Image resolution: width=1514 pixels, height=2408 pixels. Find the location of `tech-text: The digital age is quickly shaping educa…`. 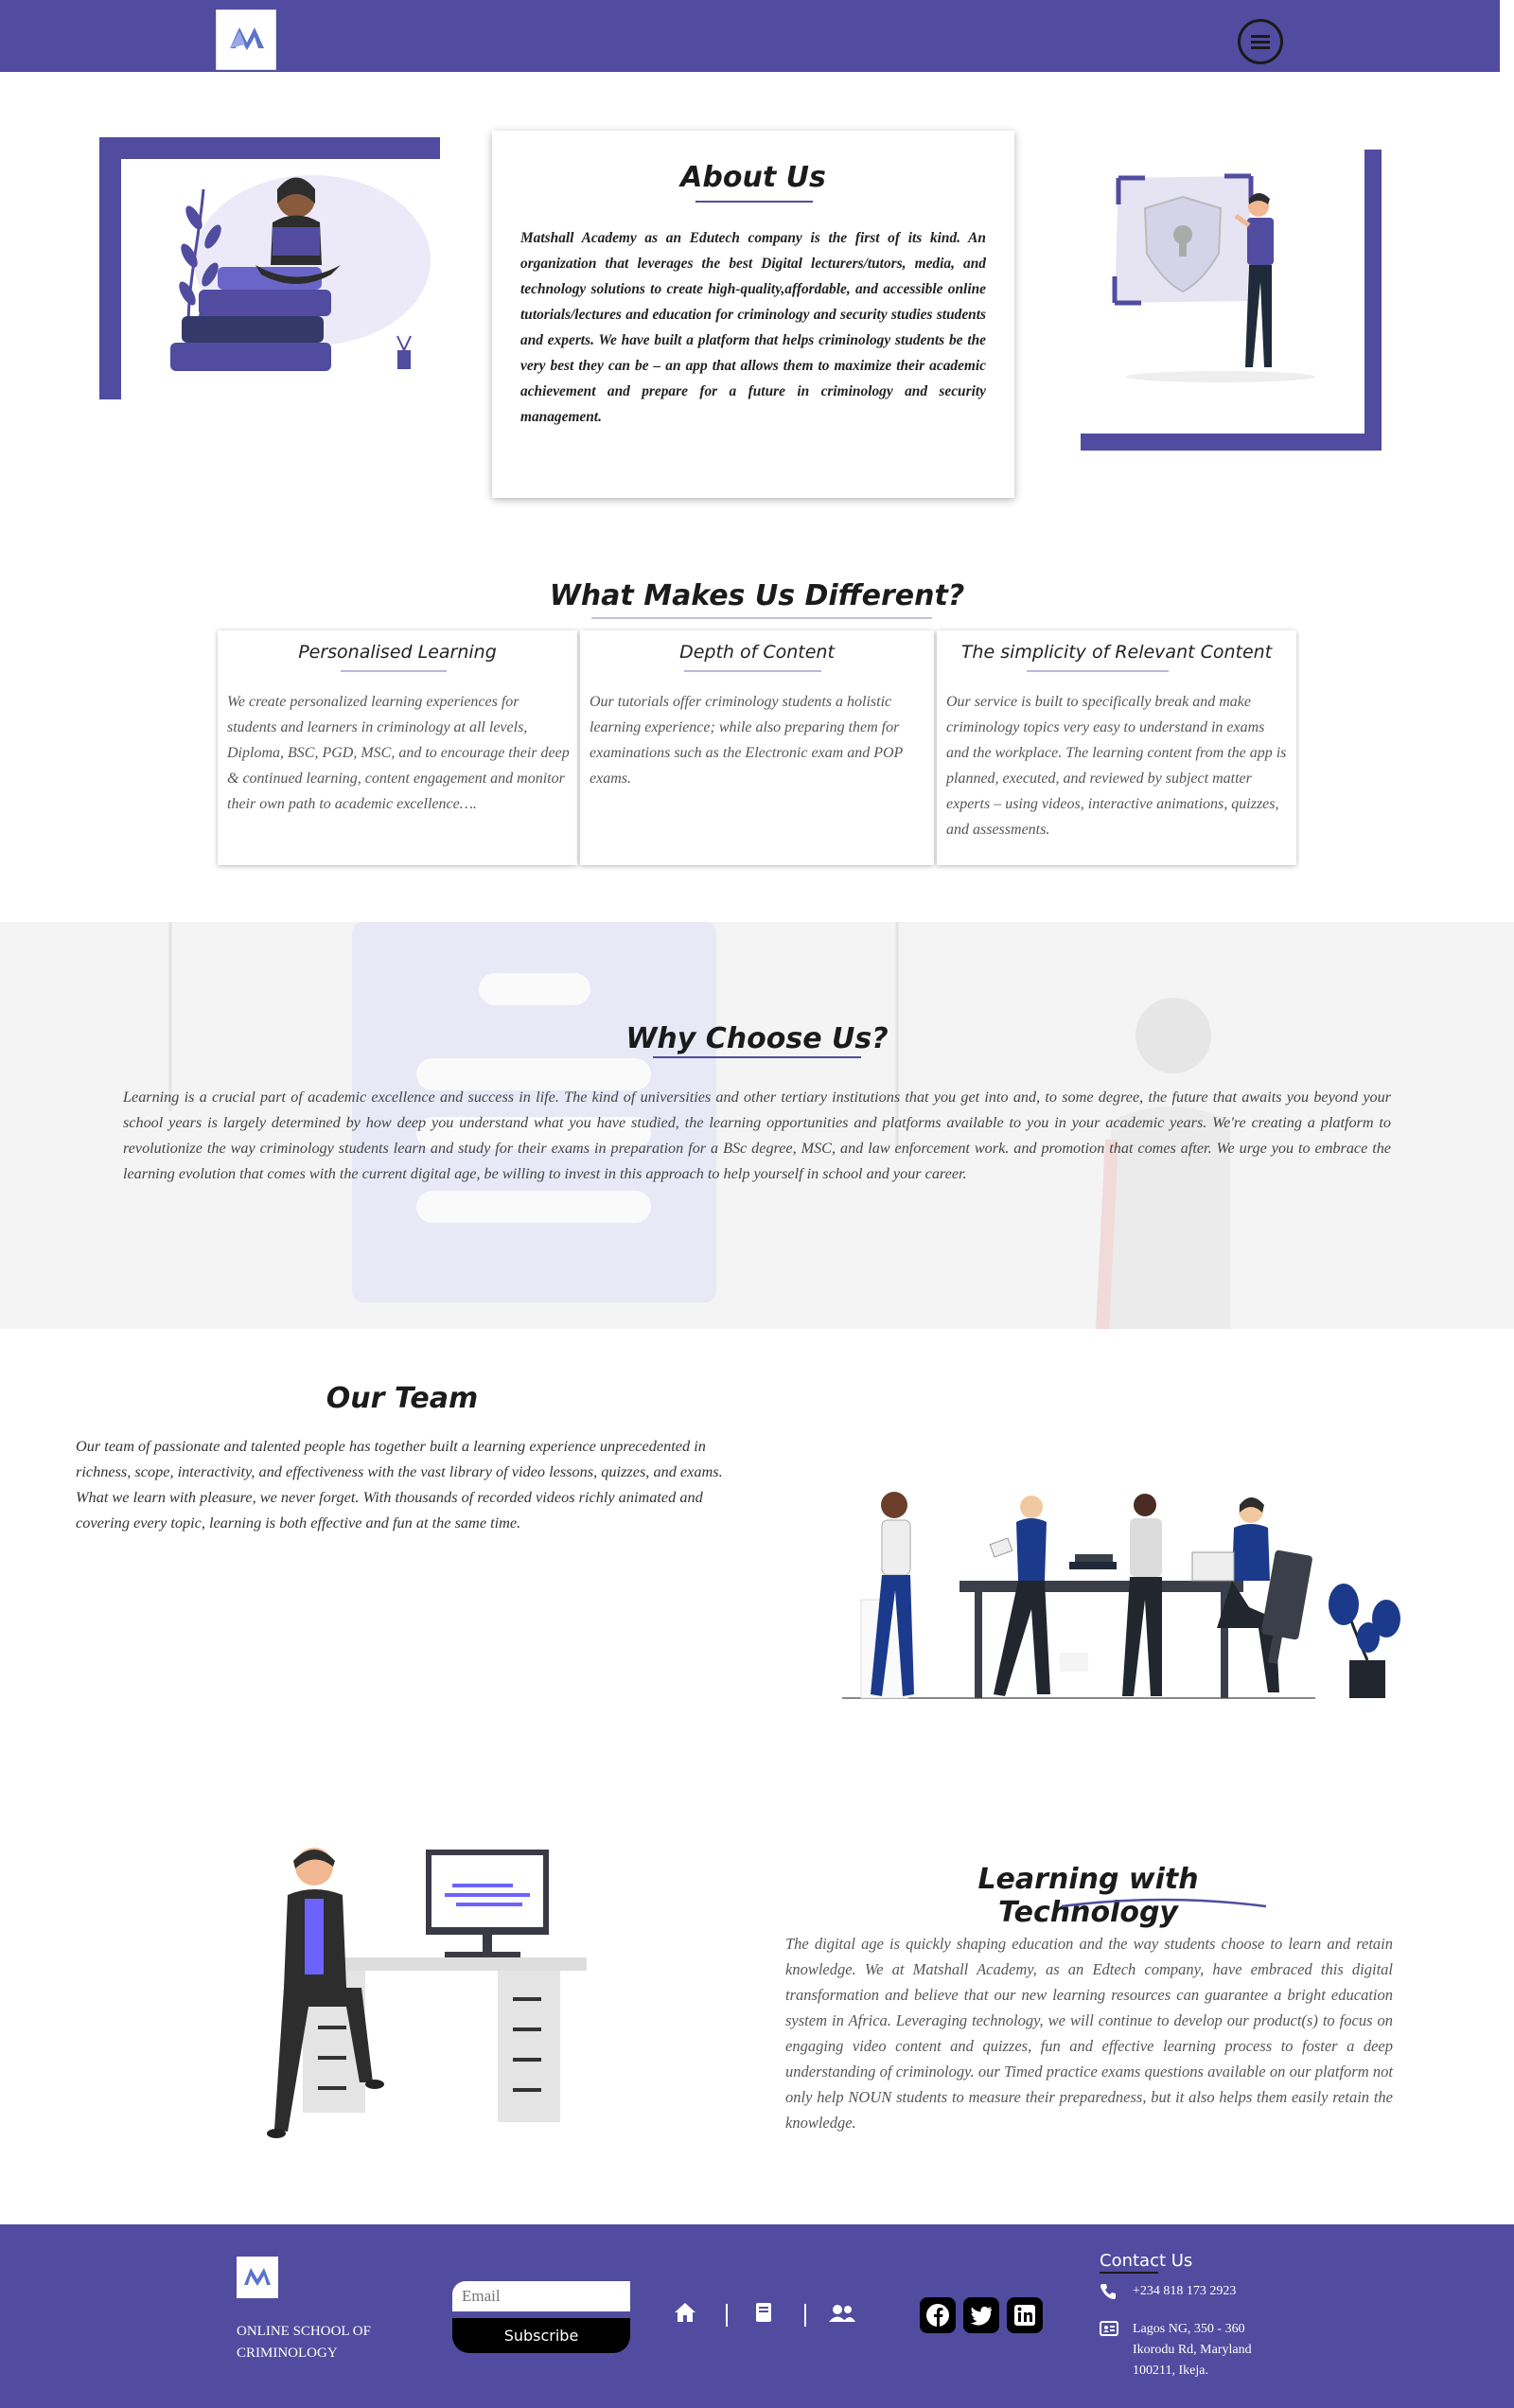

tech-text: The digital age is quickly shaping educa… is located at coordinates (1089, 2034).